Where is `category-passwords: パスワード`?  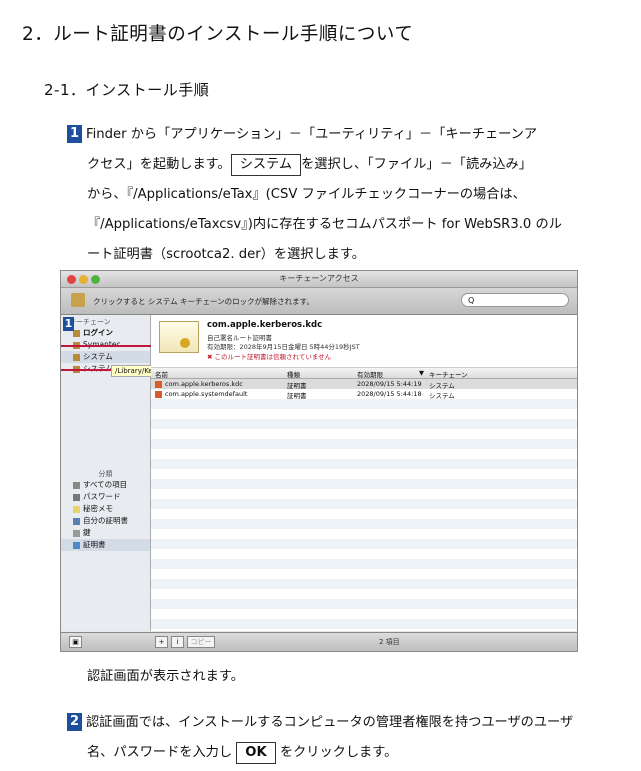
category-passwords: パスワード is located at coordinates (105, 497).